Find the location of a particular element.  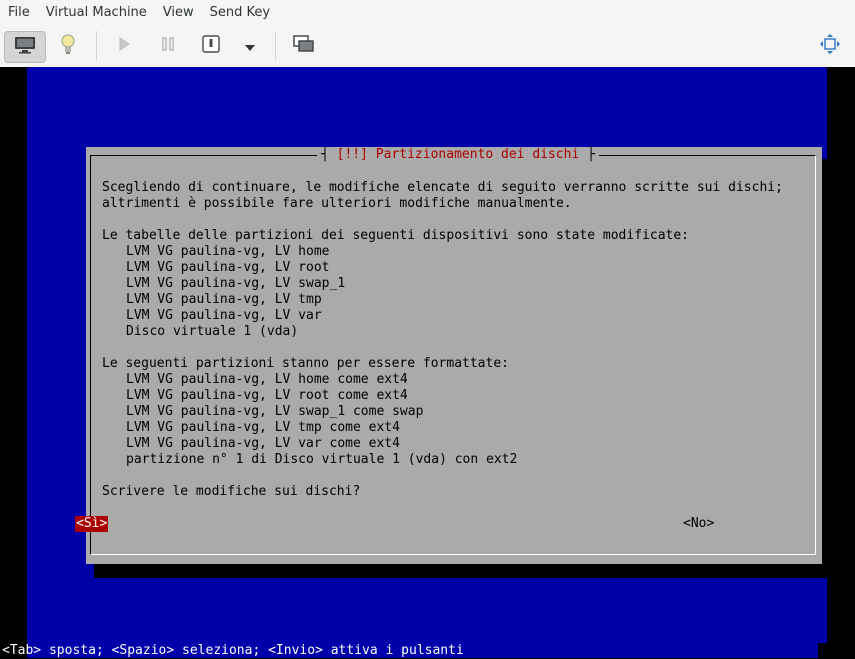

yes-button: <Sì> is located at coordinates (92, 524).